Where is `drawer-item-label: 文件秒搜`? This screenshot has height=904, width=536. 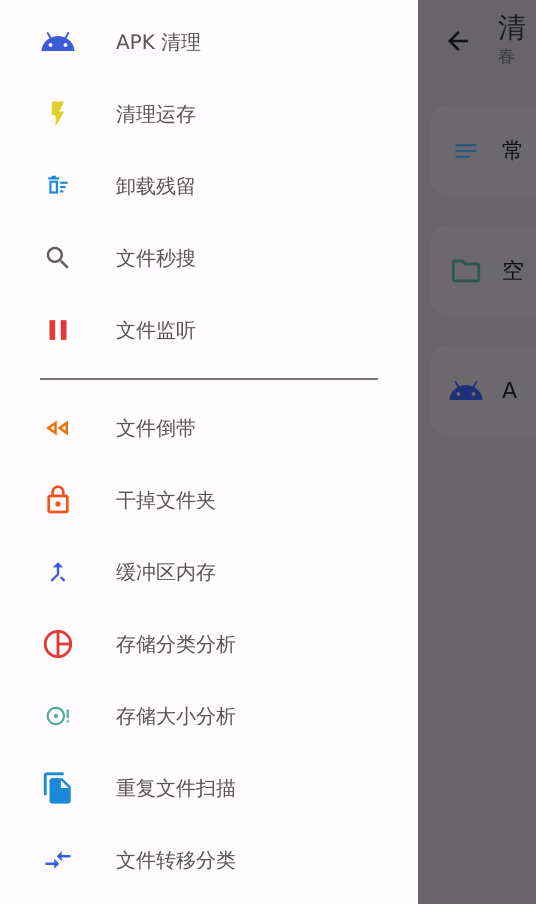
drawer-item-label: 文件秒搜 is located at coordinates (156, 258).